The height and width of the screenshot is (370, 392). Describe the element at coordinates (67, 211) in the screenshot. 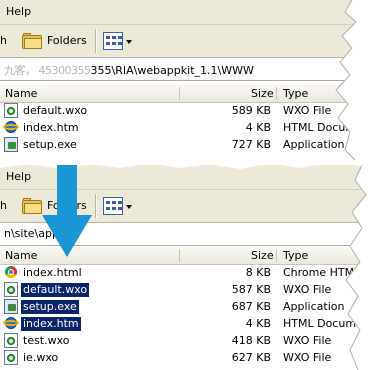

I see `down-arrow-icon` at that location.